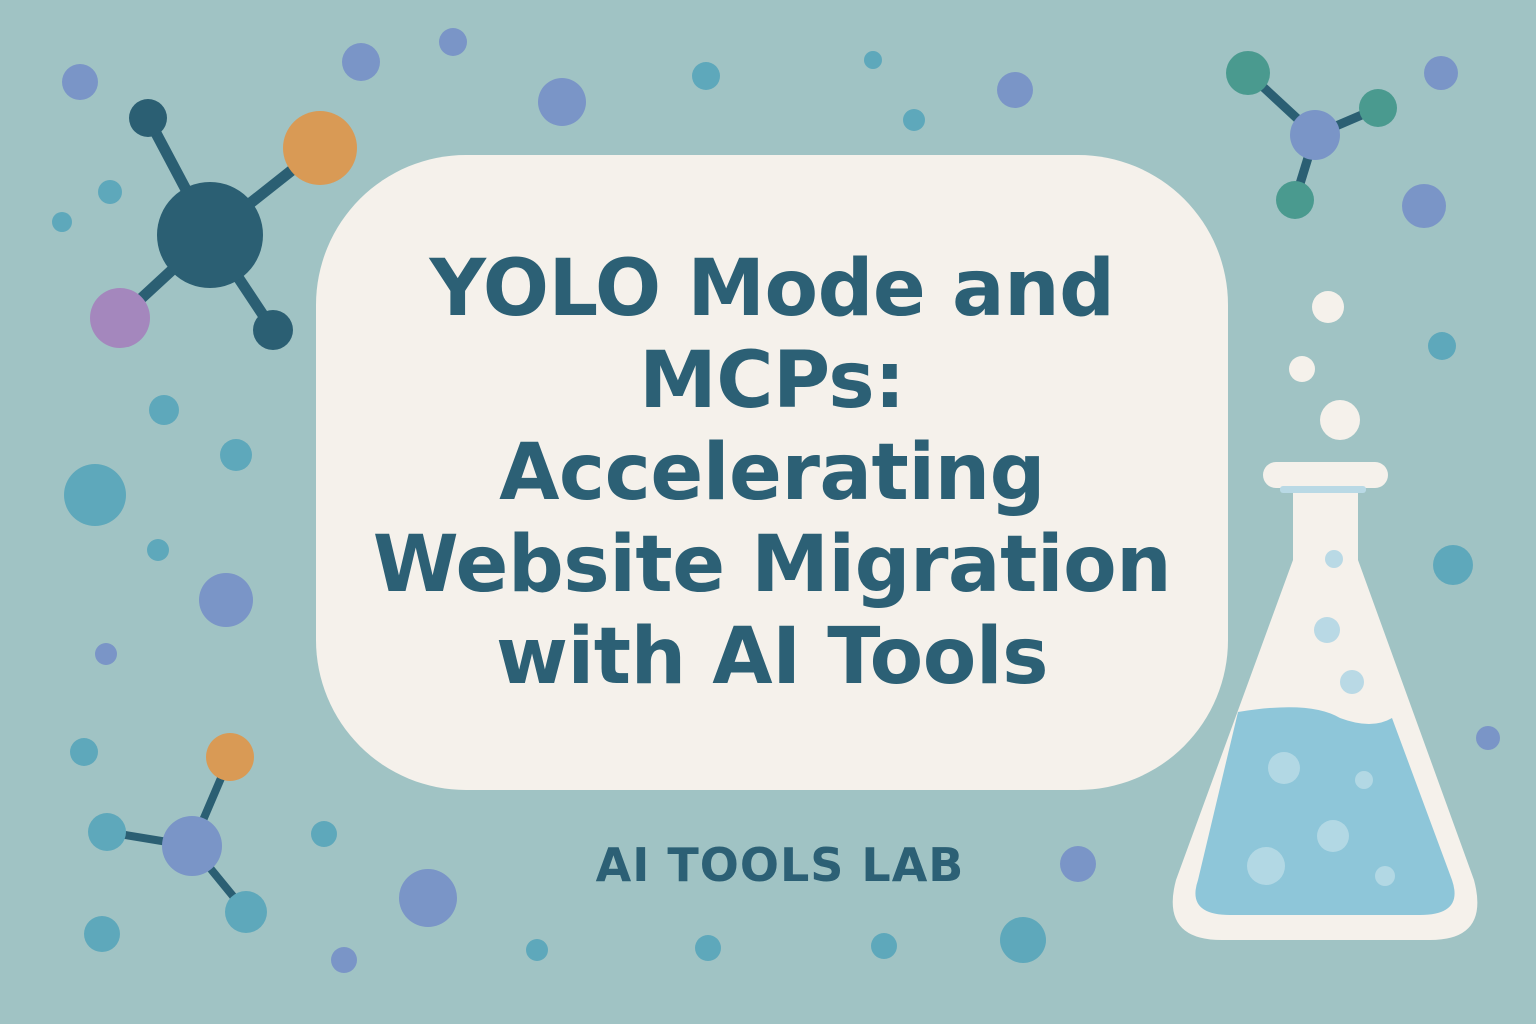 This screenshot has width=1536, height=1024. What do you see at coordinates (772, 656) in the screenshot?
I see `headline-line-5: with AI Tools` at bounding box center [772, 656].